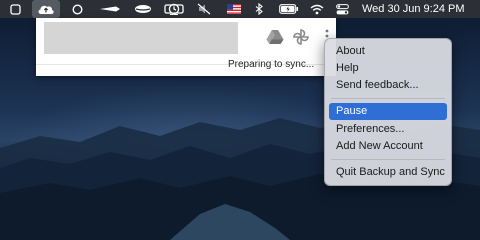 Image resolution: width=480 pixels, height=240 pixels. What do you see at coordinates (110, 9) in the screenshot?
I see `app-arrow-icon` at bounding box center [110, 9].